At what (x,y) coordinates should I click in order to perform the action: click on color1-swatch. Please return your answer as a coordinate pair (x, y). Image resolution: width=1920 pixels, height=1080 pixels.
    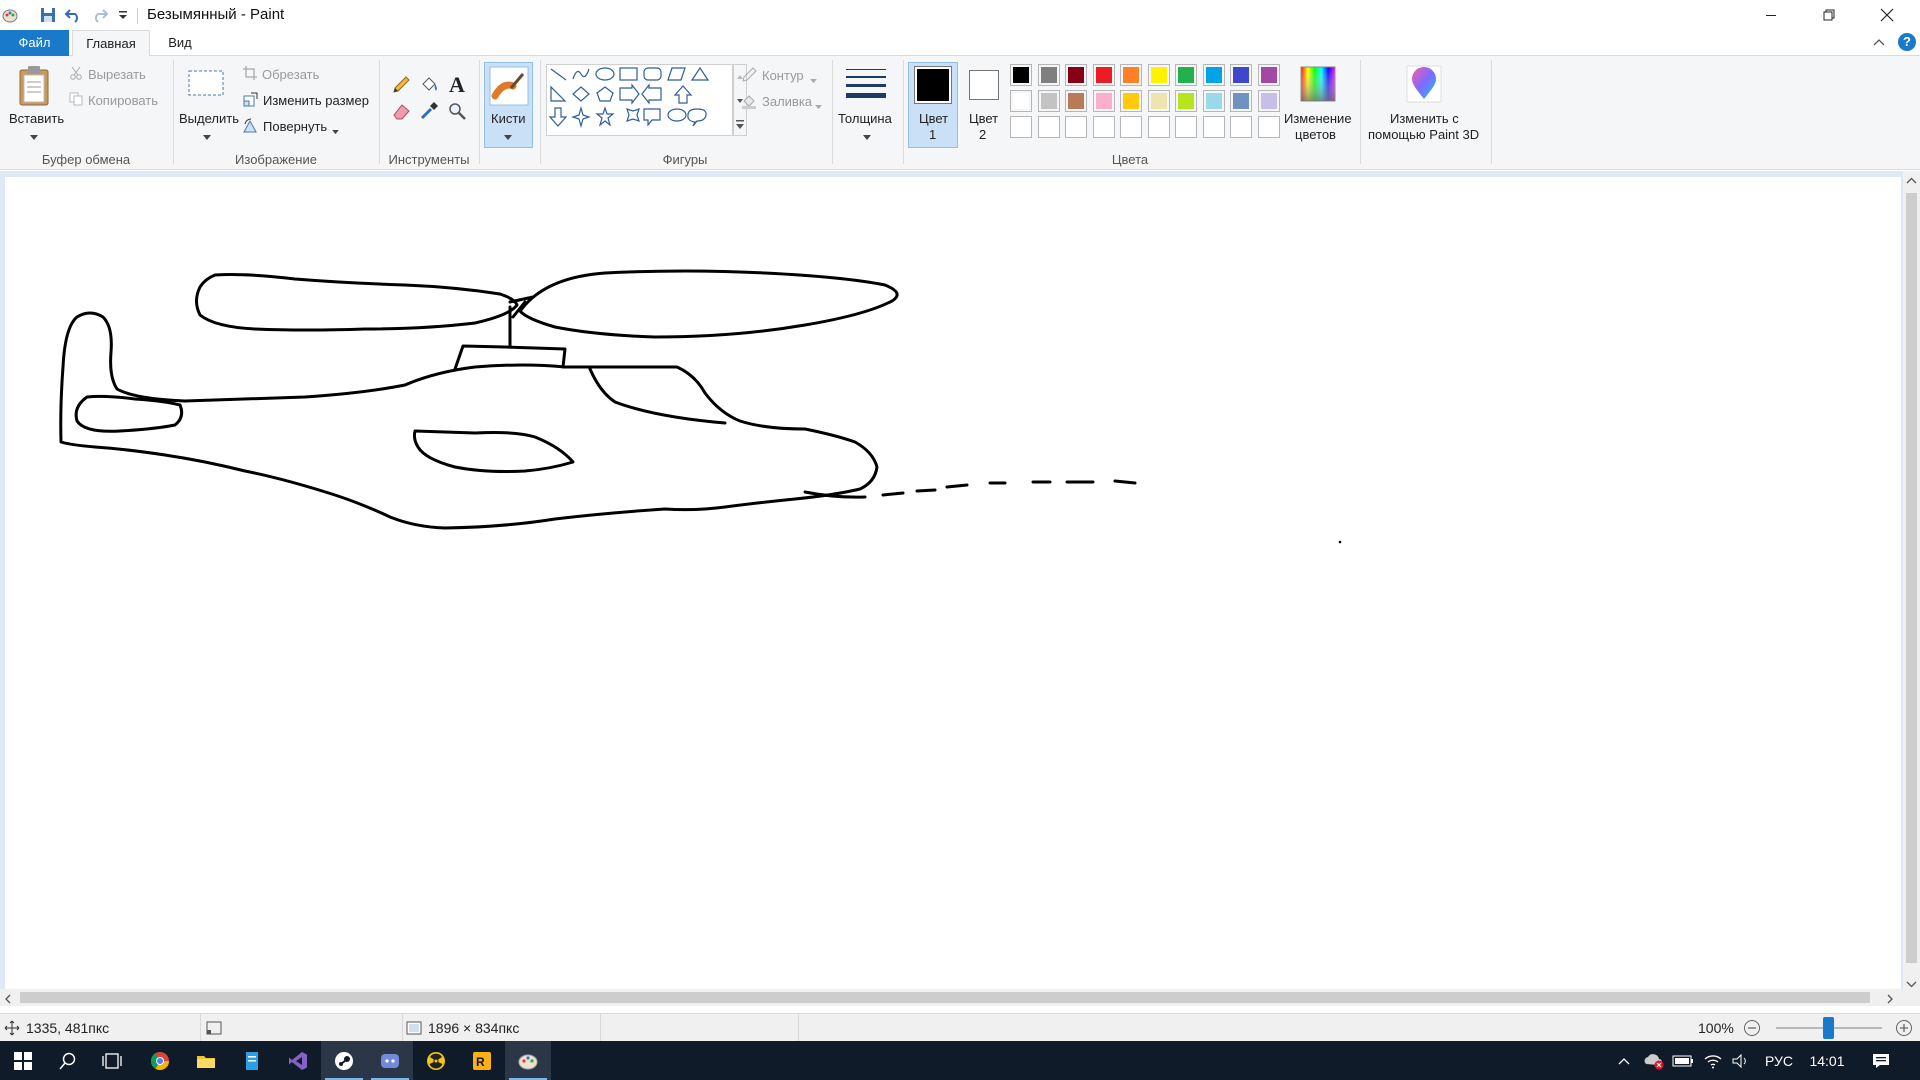
    Looking at the image, I should click on (933, 85).